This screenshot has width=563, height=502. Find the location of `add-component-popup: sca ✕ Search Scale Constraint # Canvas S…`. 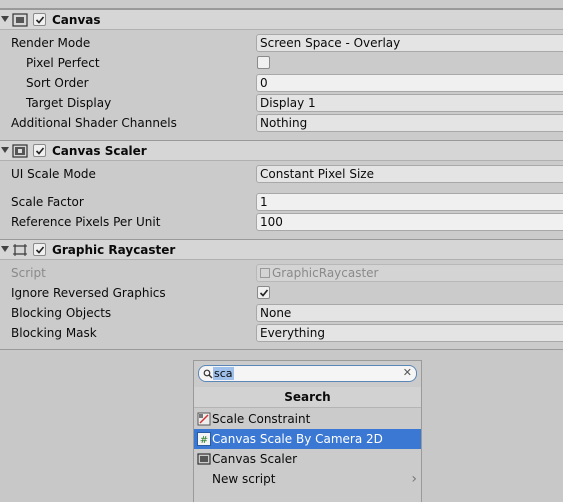

add-component-popup: sca ✕ Search Scale Constraint # Canvas S… is located at coordinates (307, 431).